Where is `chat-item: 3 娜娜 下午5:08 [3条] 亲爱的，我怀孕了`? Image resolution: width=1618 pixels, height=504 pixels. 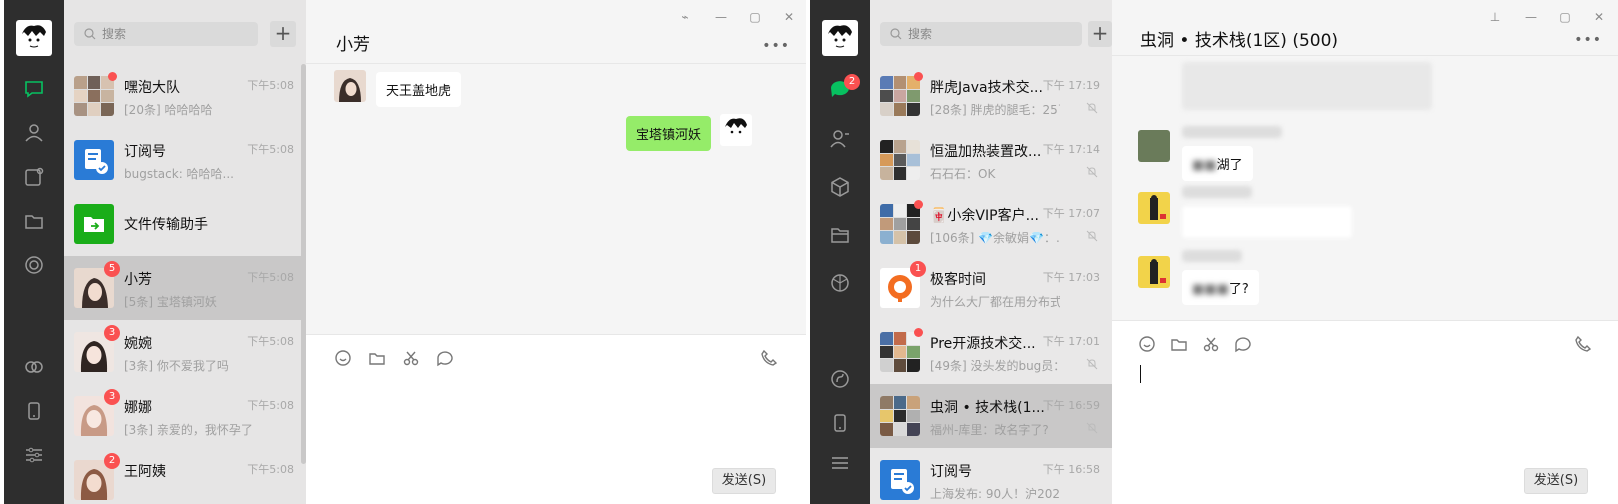
chat-item: 3 娜娜 下午5:08 [3条] 亲爱的，我怀孕了 is located at coordinates (185, 416).